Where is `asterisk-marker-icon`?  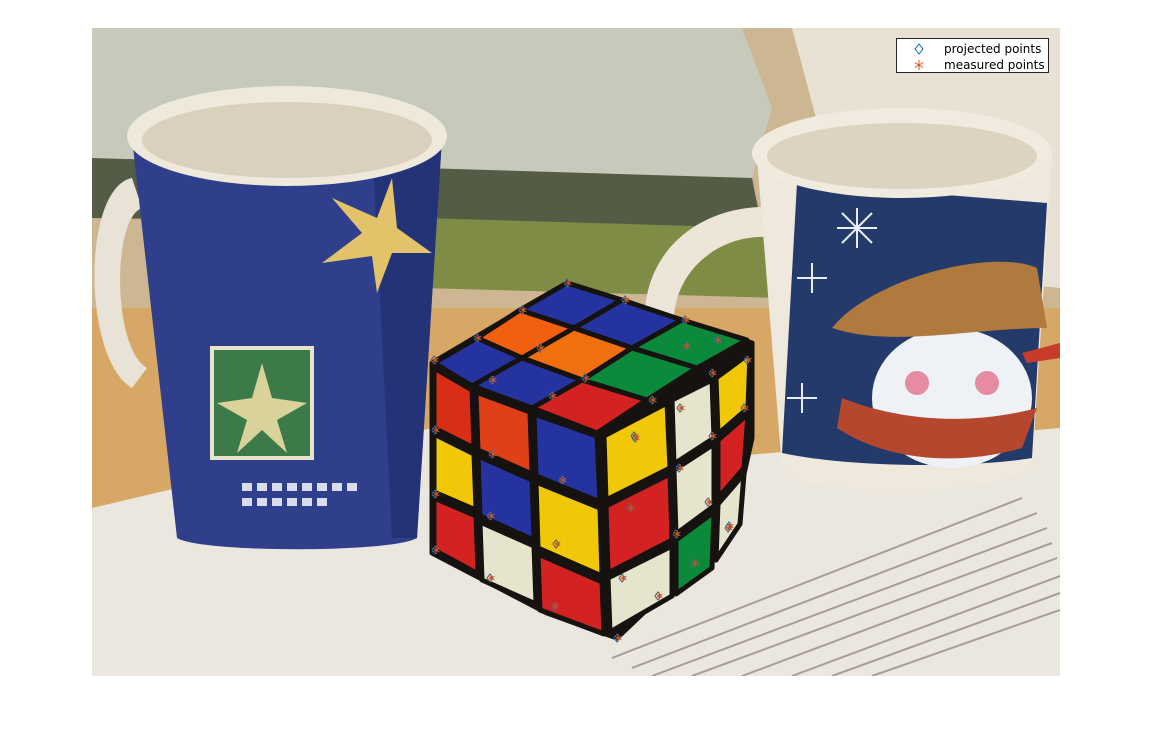 asterisk-marker-icon is located at coordinates (919, 65).